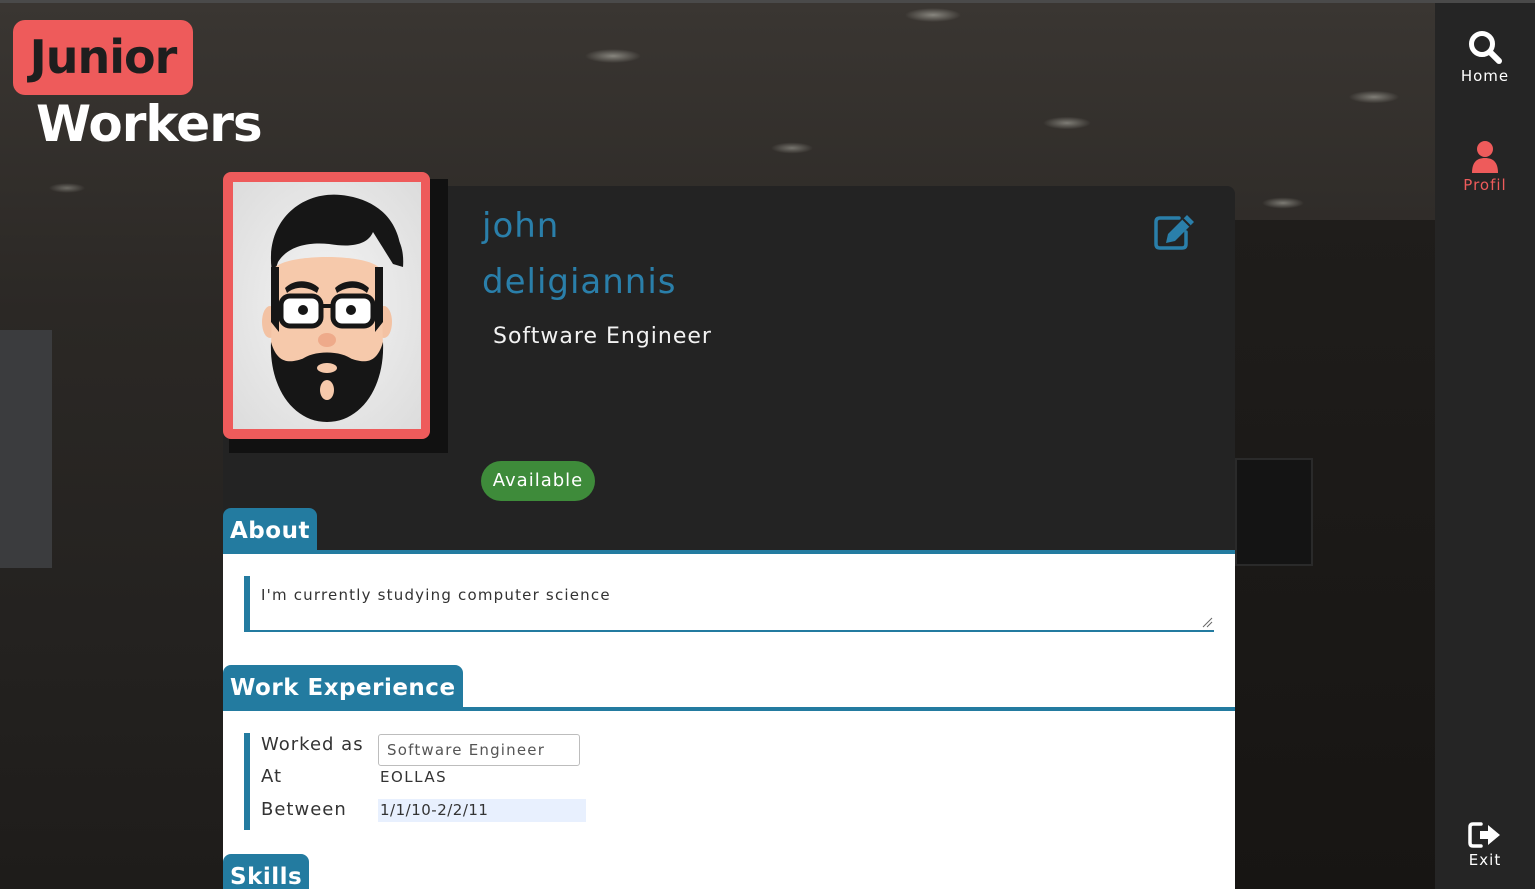 This screenshot has height=889, width=1535. I want to click on section-divider-work, so click(729, 709).